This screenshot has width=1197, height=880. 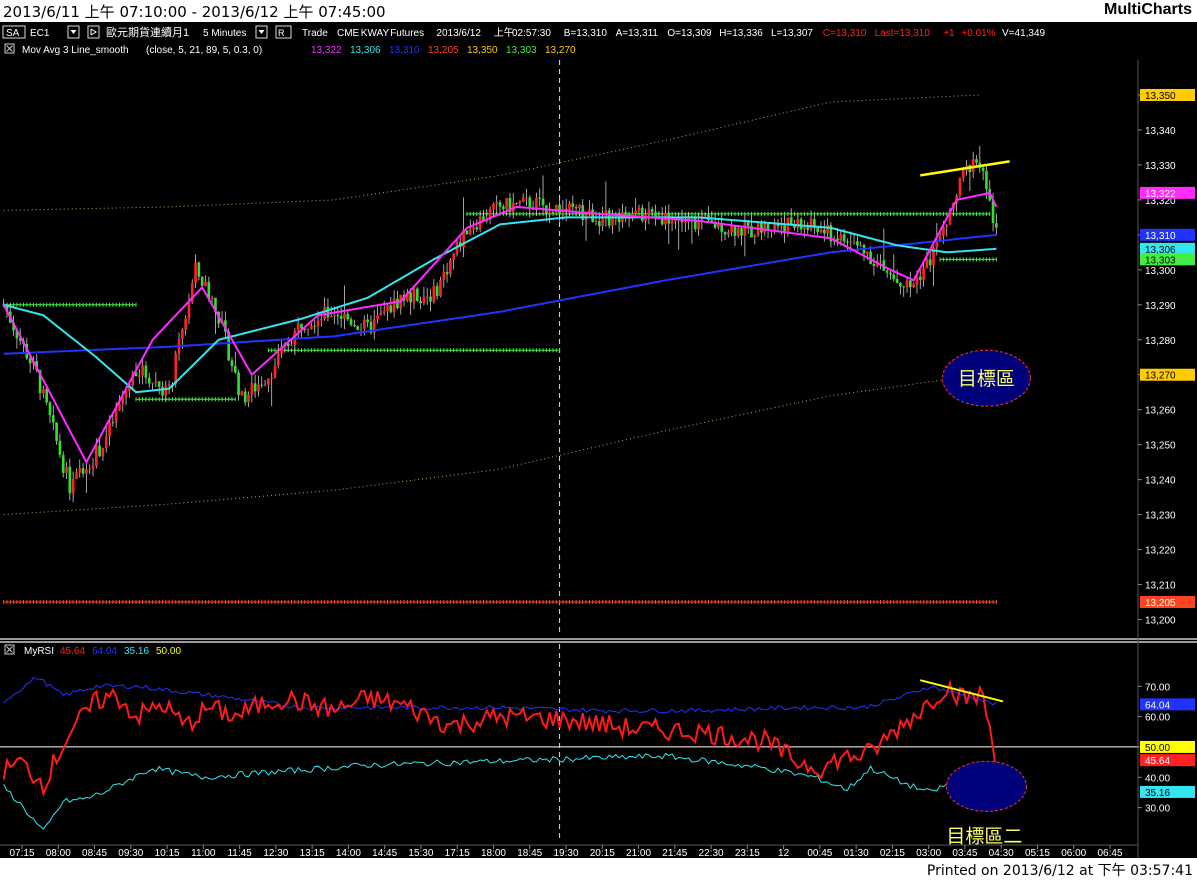 I want to click on rsi-marker-label: 35.16, so click(x=1157, y=793).